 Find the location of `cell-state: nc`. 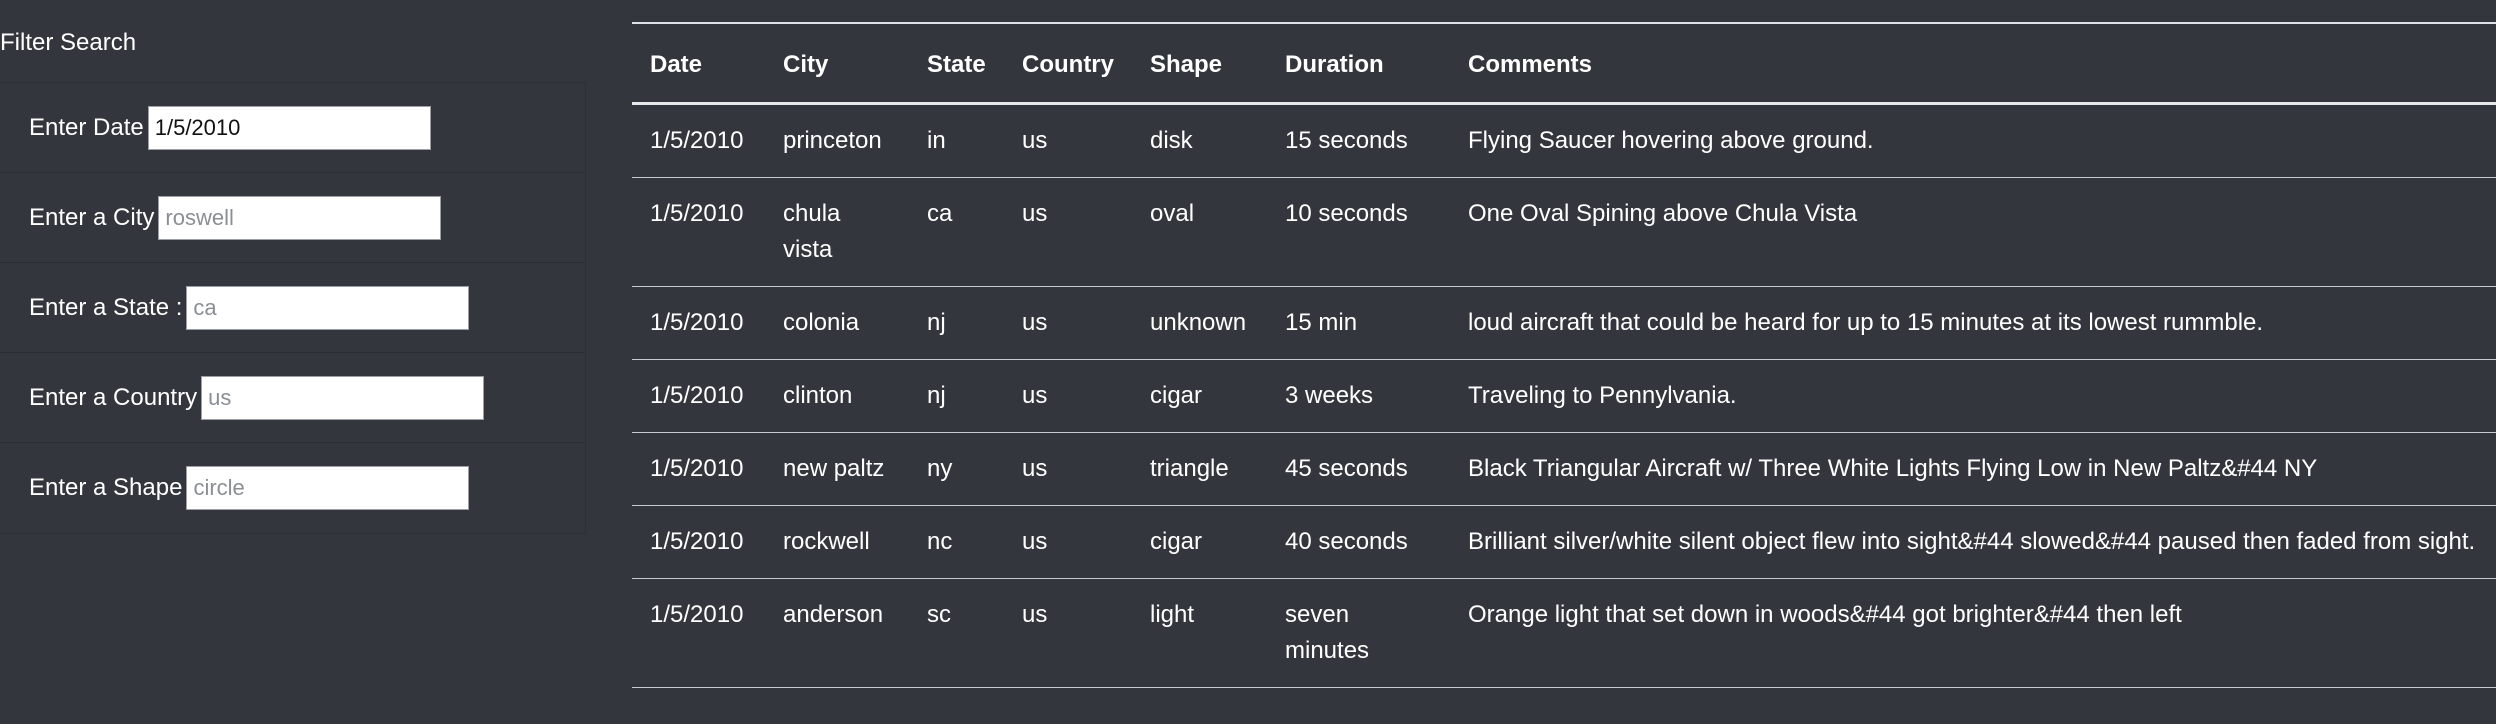

cell-state: nc is located at coordinates (956, 542).